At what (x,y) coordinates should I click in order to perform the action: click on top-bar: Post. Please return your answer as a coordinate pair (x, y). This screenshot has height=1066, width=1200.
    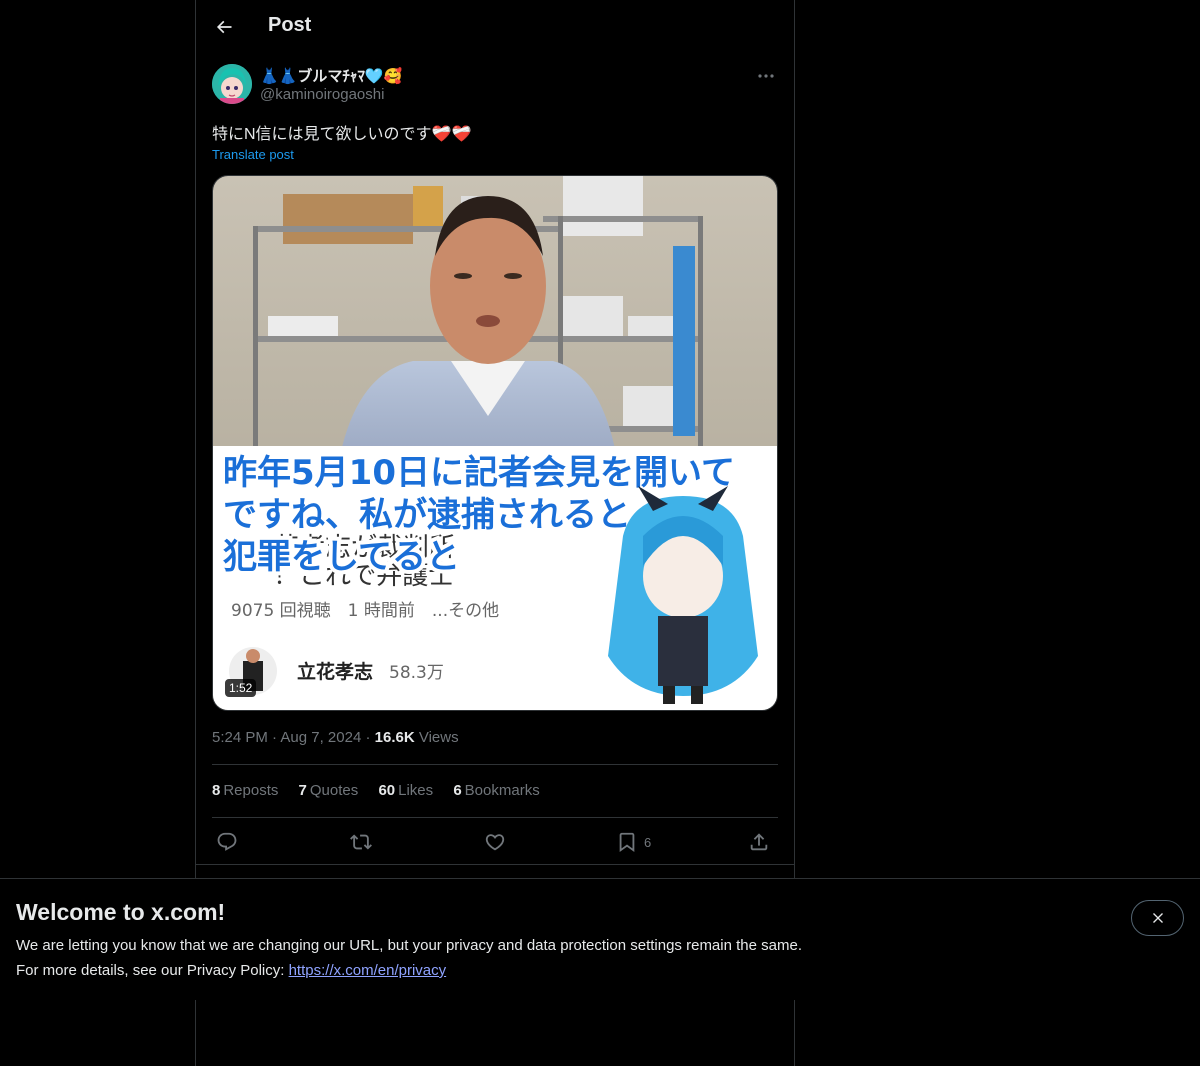
    Looking at the image, I should click on (495, 27).